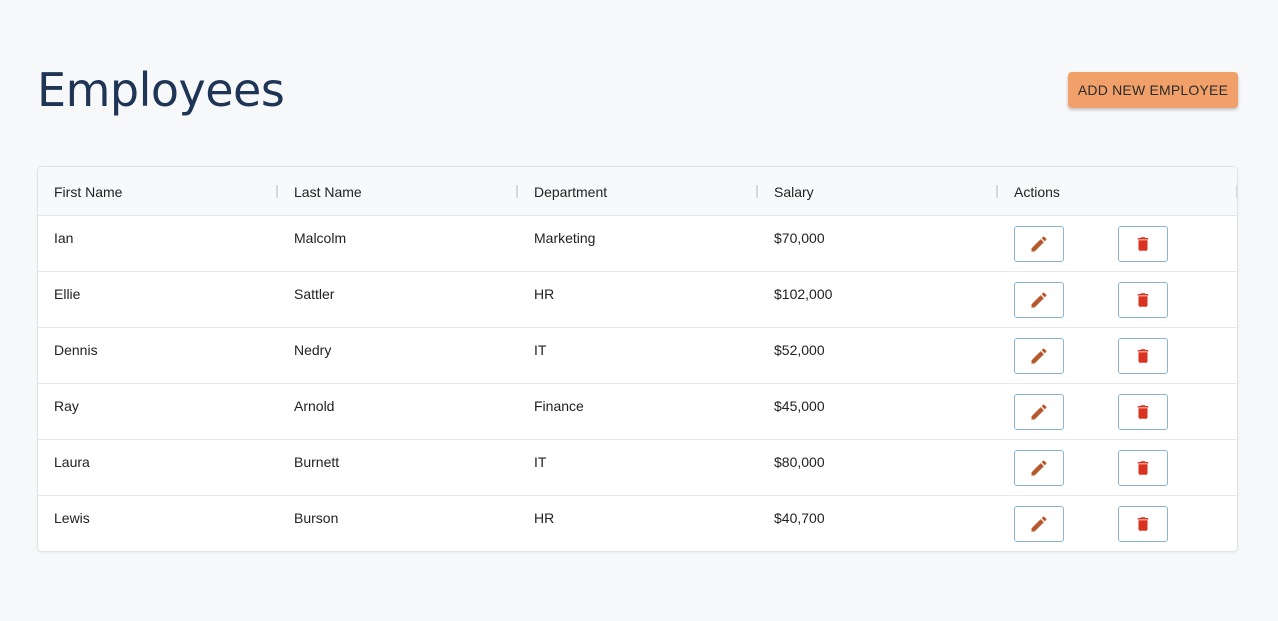 This screenshot has height=621, width=1278. What do you see at coordinates (803, 294) in the screenshot?
I see `cell-salary: $102,000` at bounding box center [803, 294].